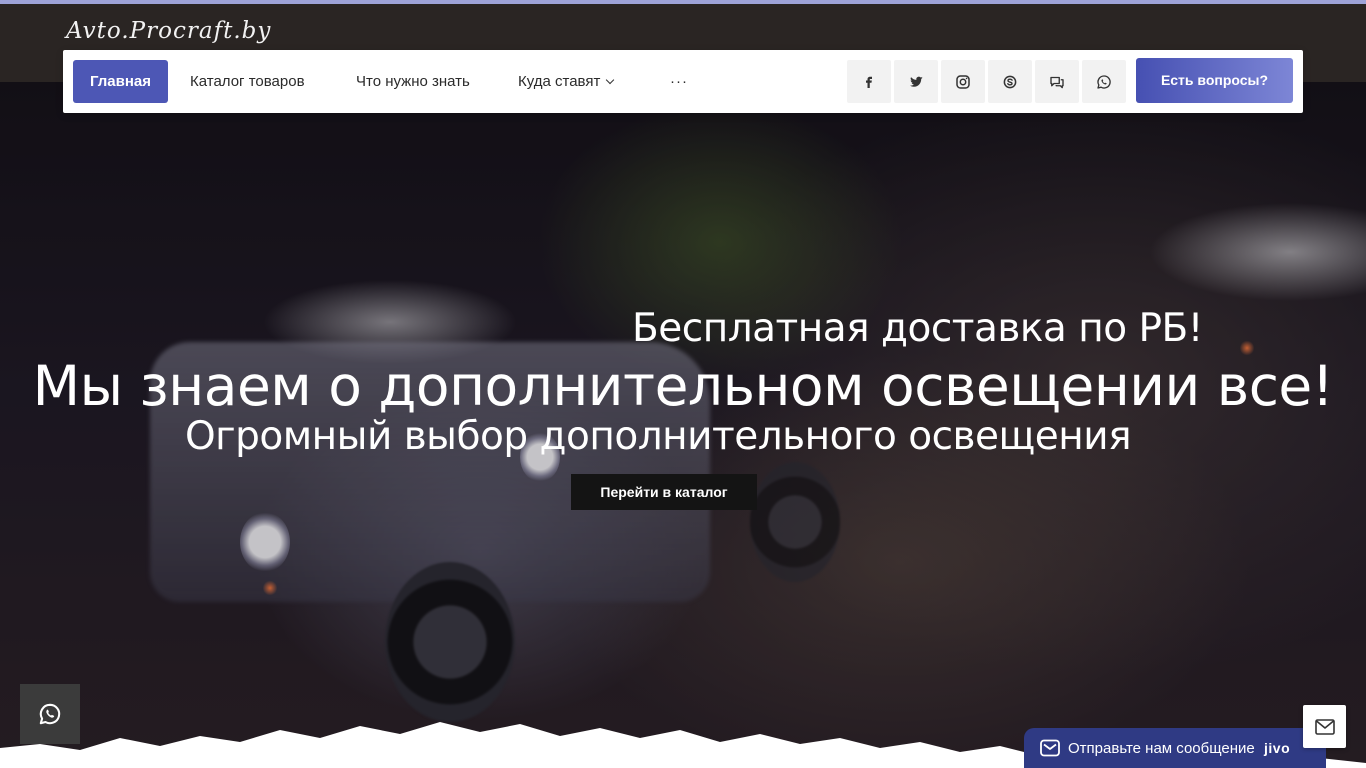 Image resolution: width=1366 pixels, height=768 pixels. I want to click on nav-more-button: ···, so click(679, 81).